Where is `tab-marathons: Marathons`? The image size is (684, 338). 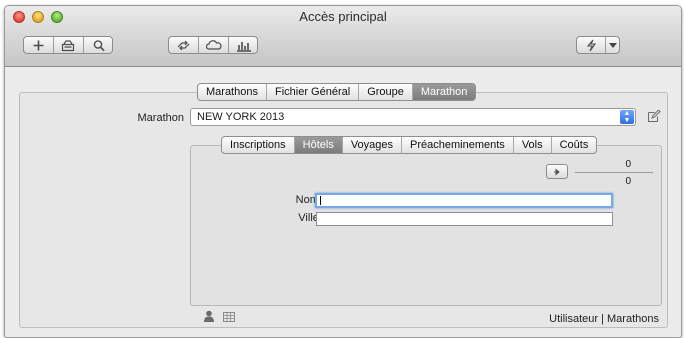 tab-marathons: Marathons is located at coordinates (232, 92).